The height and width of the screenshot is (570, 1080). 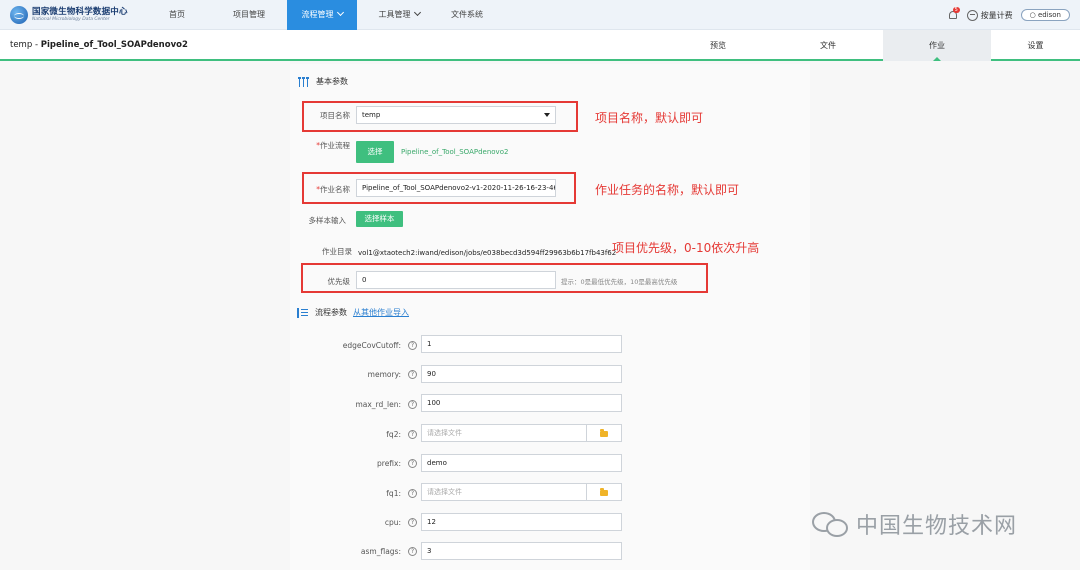 What do you see at coordinates (718, 45) in the screenshot?
I see `tab-preview: 预览` at bounding box center [718, 45].